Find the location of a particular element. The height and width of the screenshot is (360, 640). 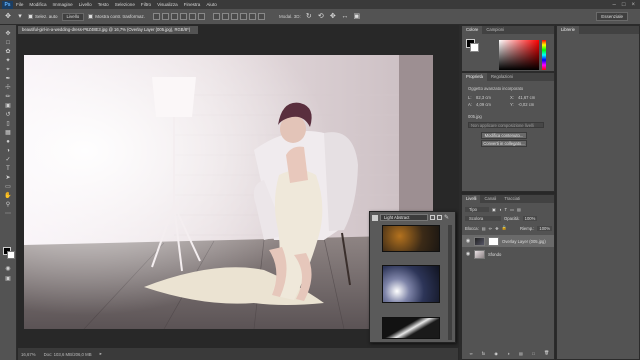

workspace-dropdown: Essenziale is located at coordinates (612, 16).